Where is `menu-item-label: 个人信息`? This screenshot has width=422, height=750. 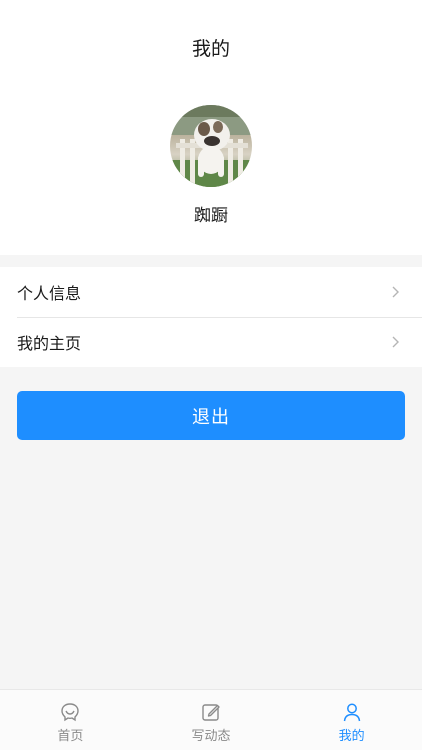
menu-item-label: 个人信息 is located at coordinates (49, 293).